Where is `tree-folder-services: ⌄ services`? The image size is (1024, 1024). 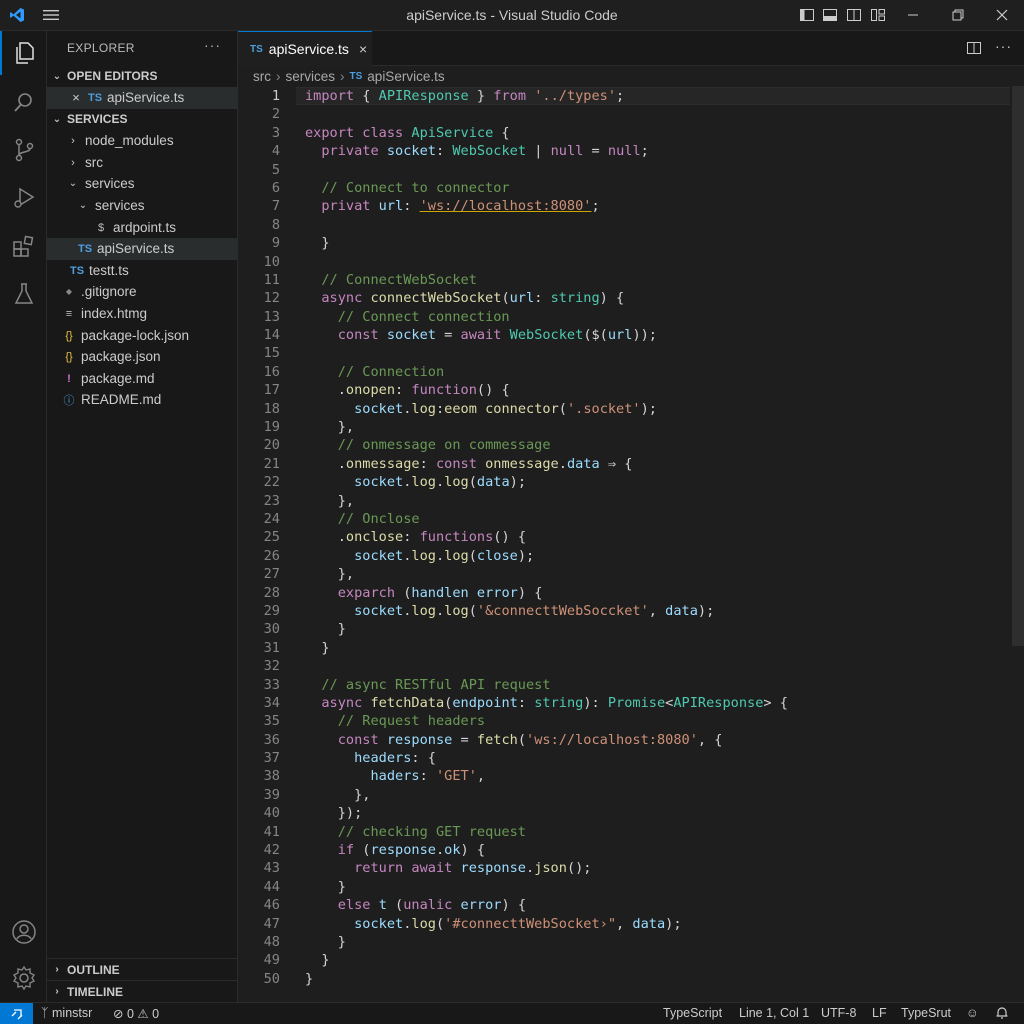
tree-folder-services: ⌄ services is located at coordinates (142, 184).